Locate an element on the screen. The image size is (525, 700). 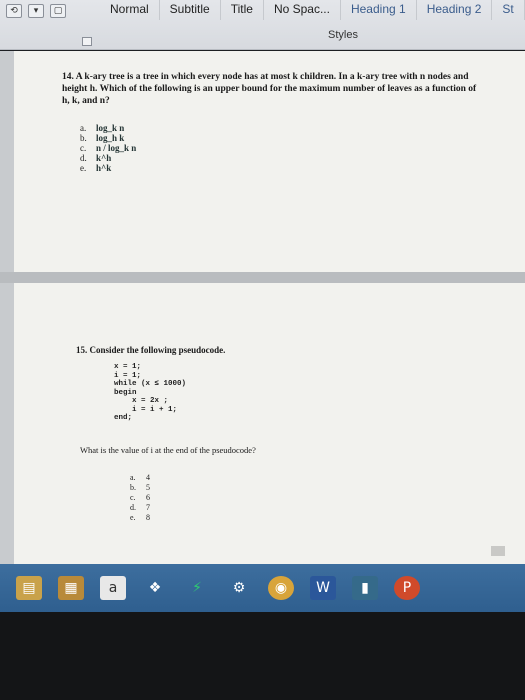
option-b: b. 5 is located at coordinates (140, 487).